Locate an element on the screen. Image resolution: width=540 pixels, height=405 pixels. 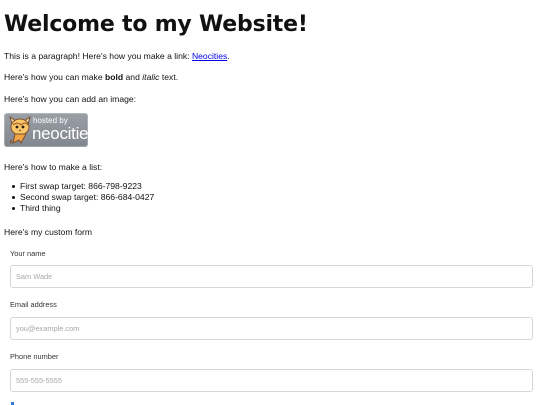
image-intro-text: Here's how you can add an image: is located at coordinates (70, 99).